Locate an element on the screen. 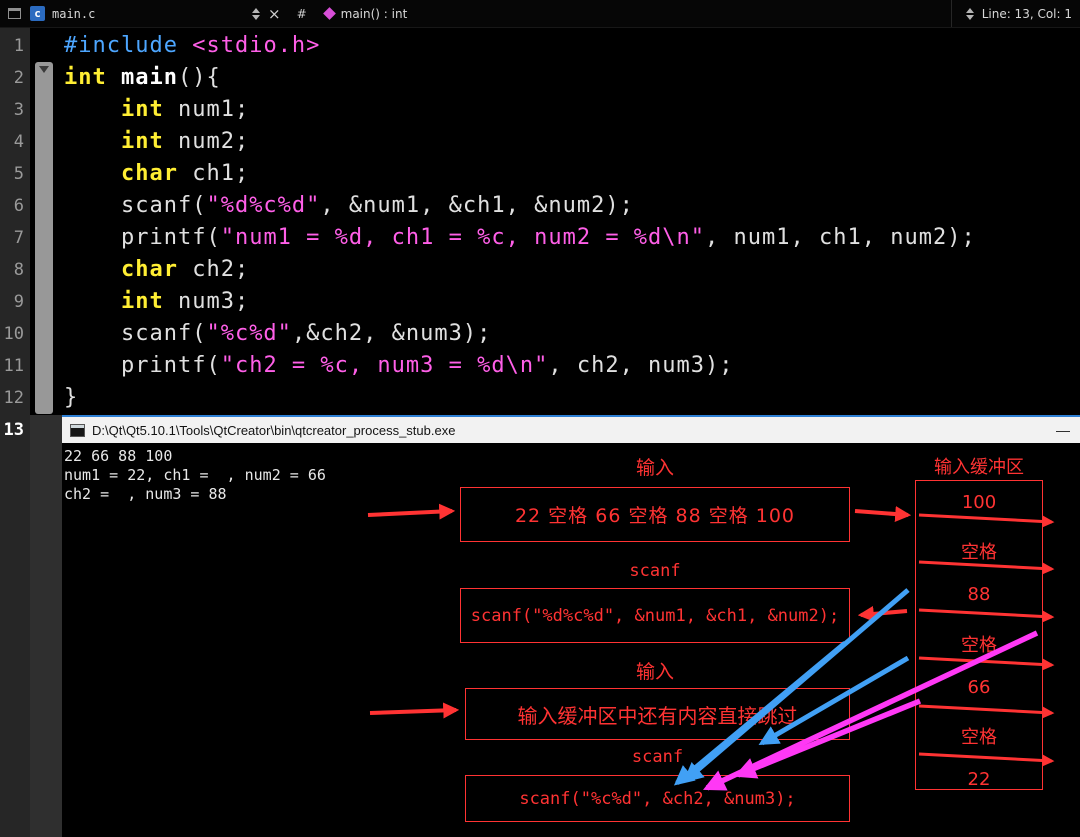 This screenshot has width=1080, height=837. line-number: 3 is located at coordinates (18, 110).